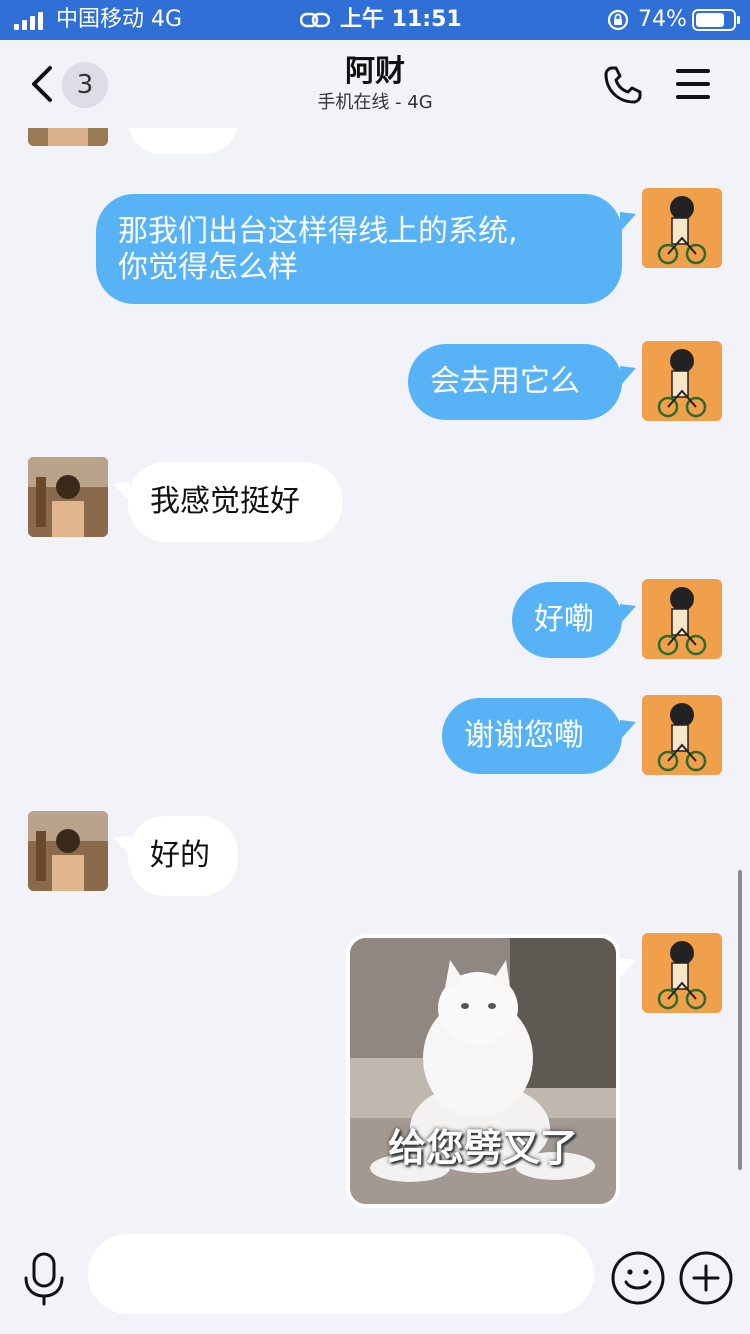  What do you see at coordinates (183, 141) in the screenshot?
I see `message-bubble-partial` at bounding box center [183, 141].